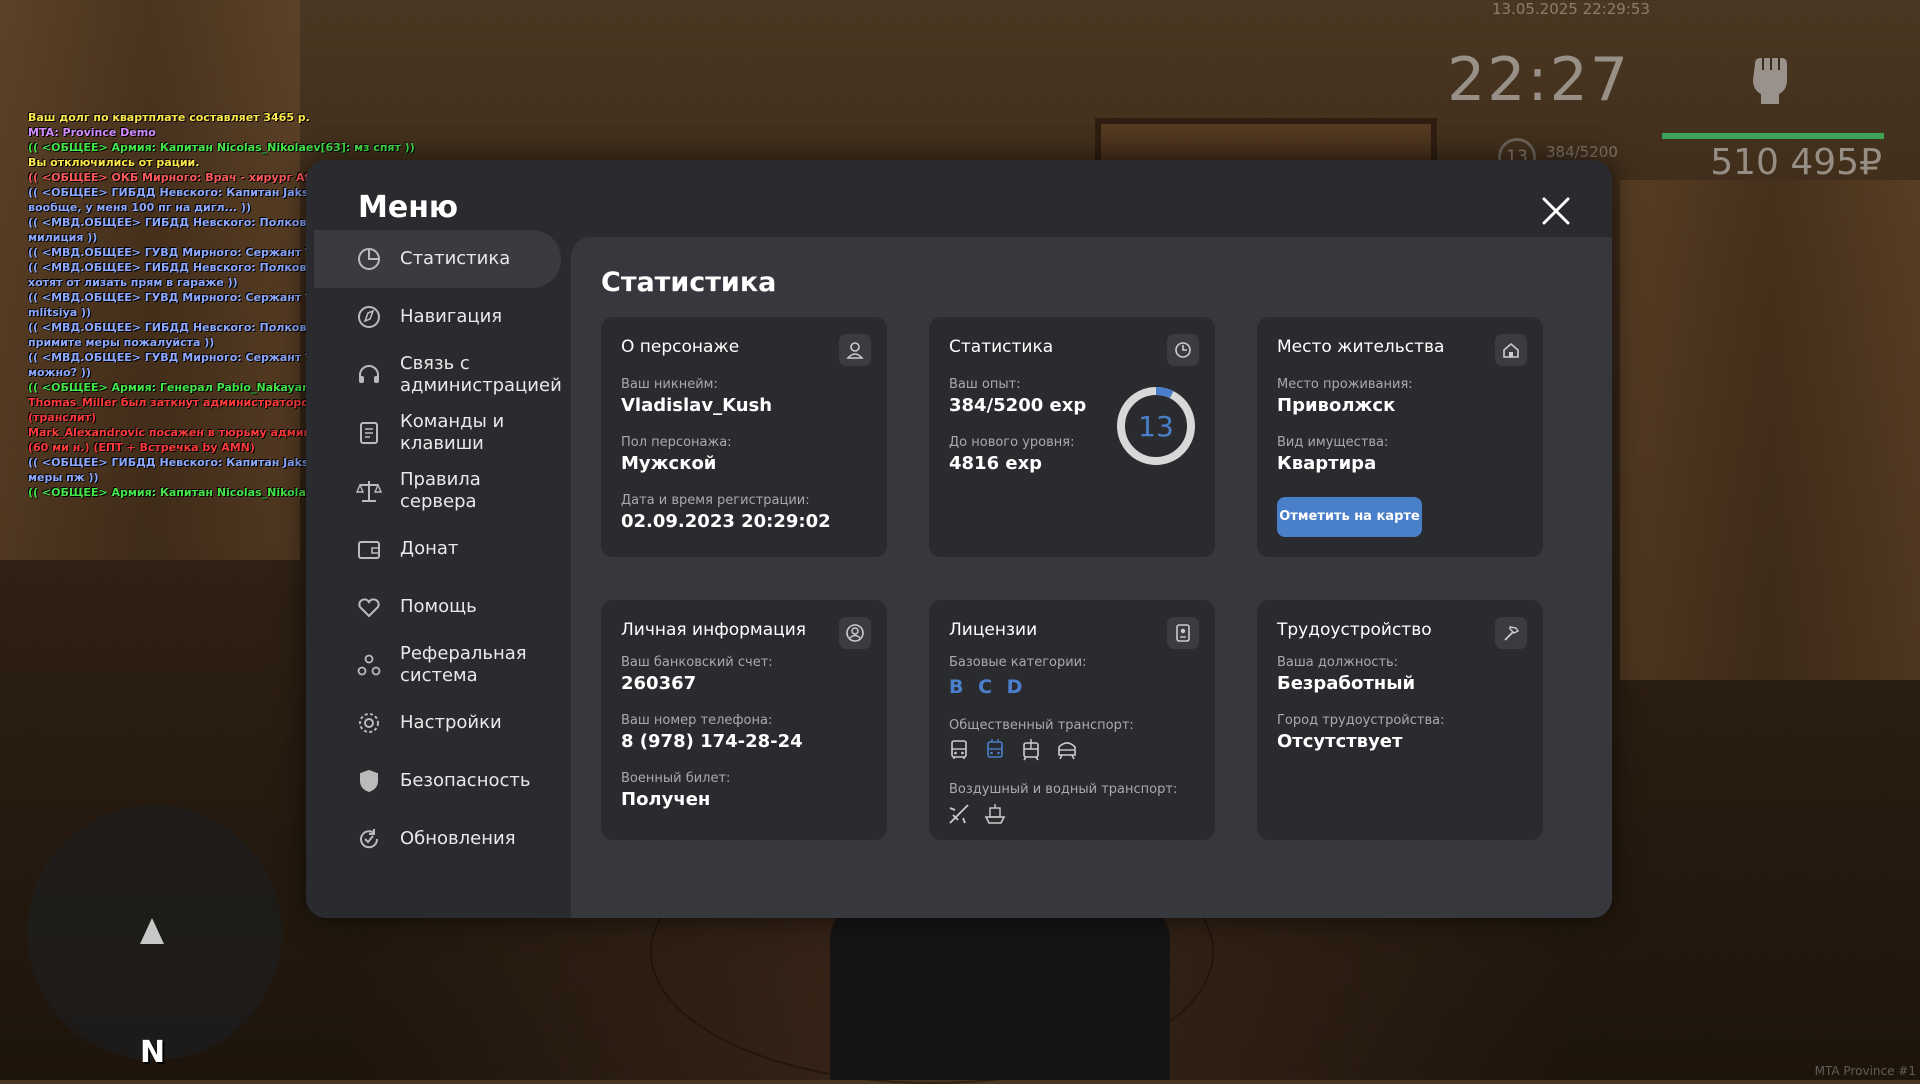  I want to click on job-city-label: Город трудоустройства:, so click(1361, 720).